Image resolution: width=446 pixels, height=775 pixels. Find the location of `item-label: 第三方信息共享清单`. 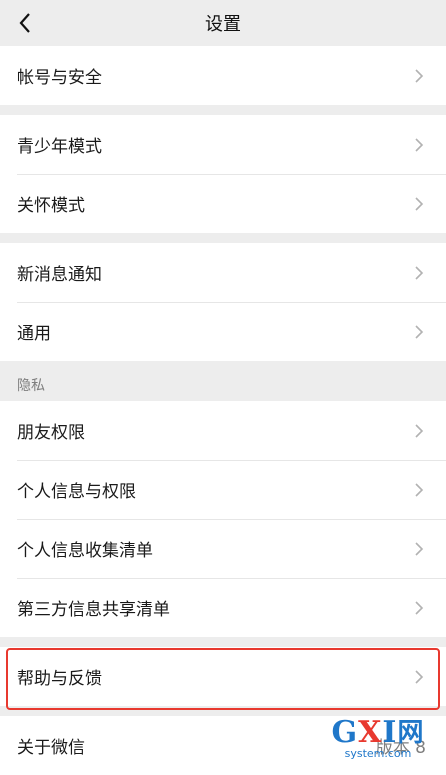

item-label: 第三方信息共享清单 is located at coordinates (93, 610).